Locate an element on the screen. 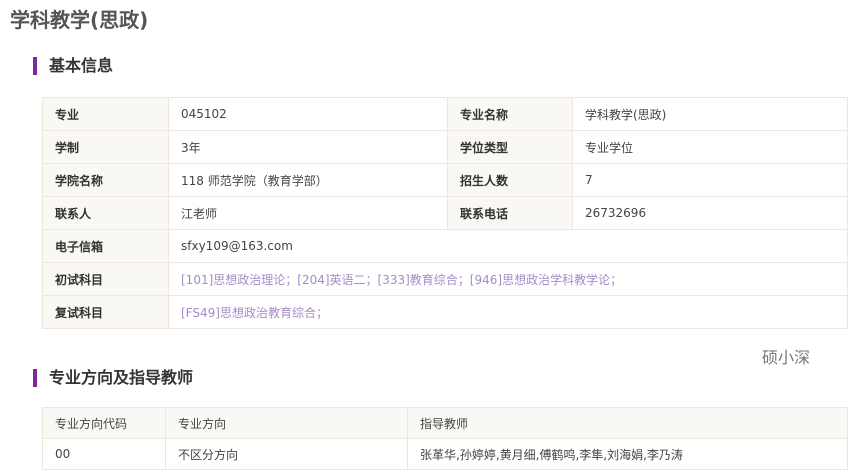  row-label: 学位类型 is located at coordinates (510, 147).